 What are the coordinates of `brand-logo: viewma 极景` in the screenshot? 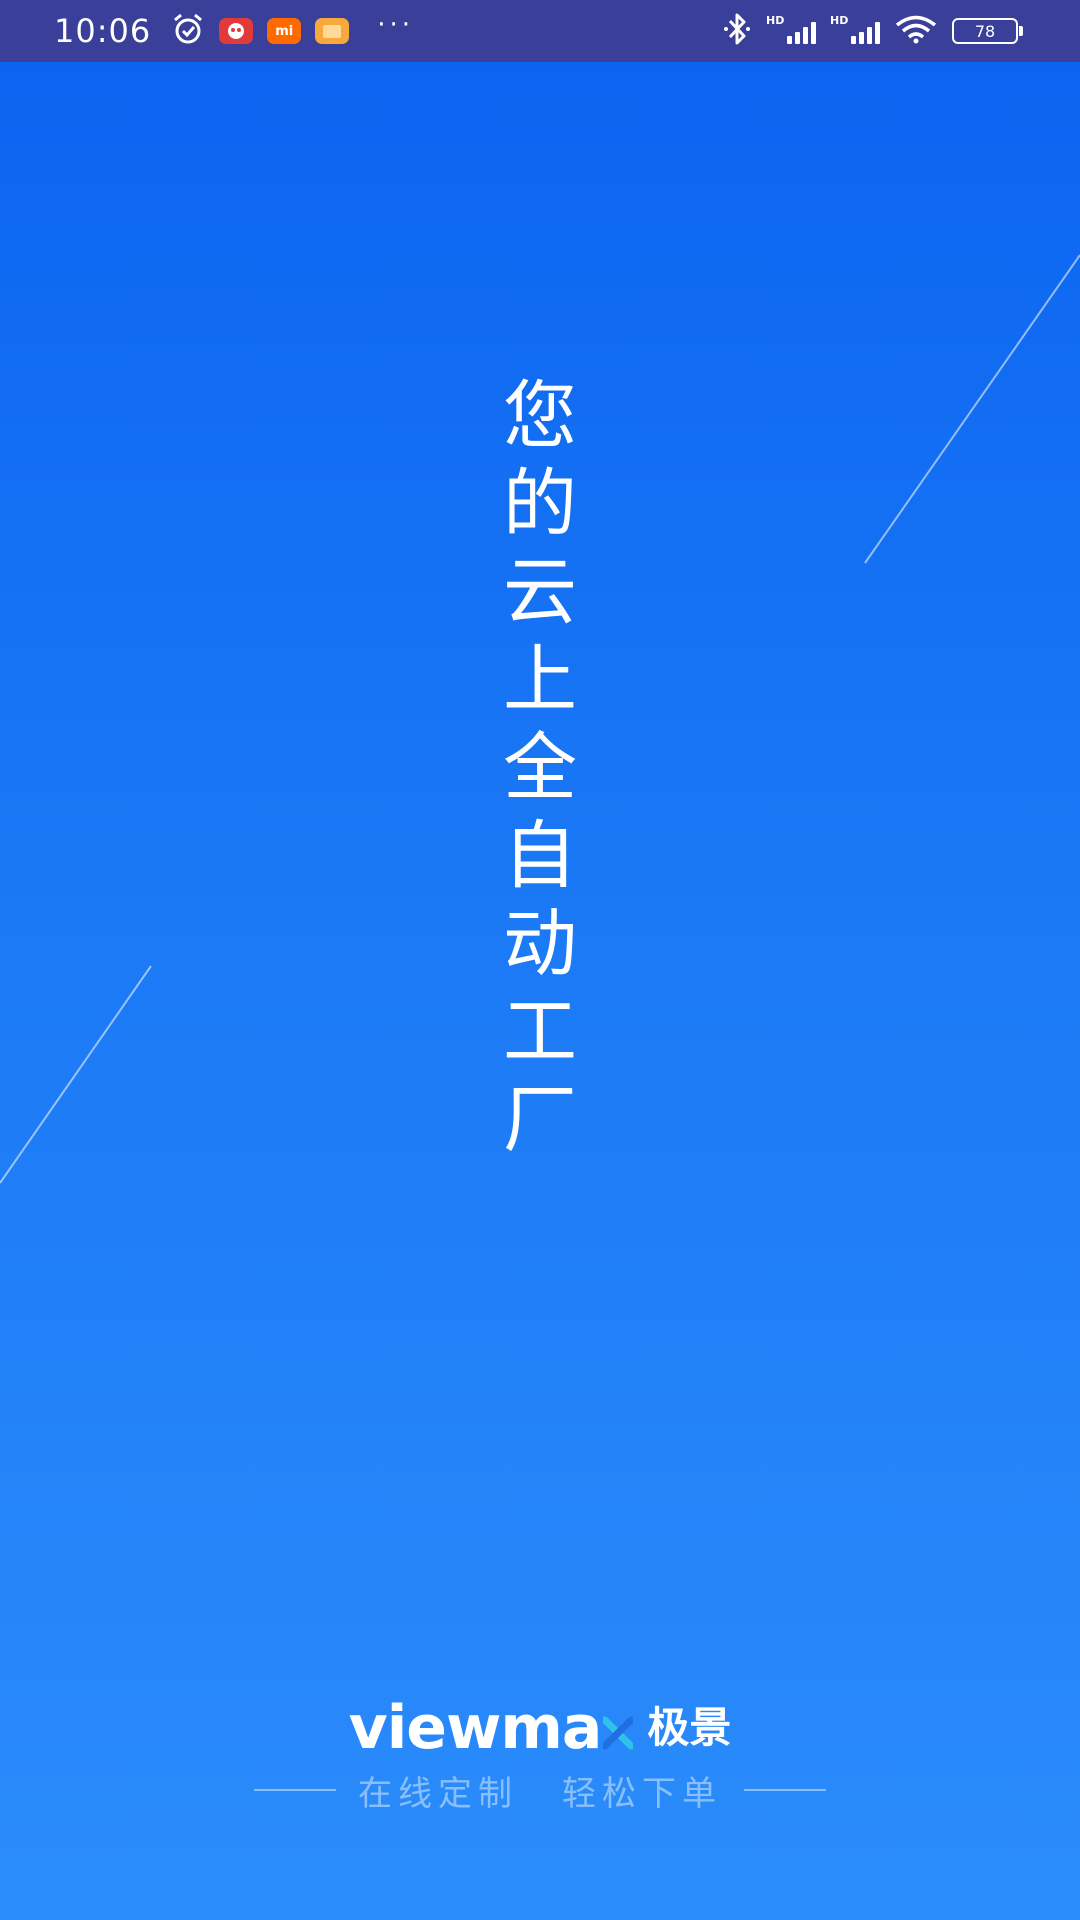 It's located at (540, 1728).